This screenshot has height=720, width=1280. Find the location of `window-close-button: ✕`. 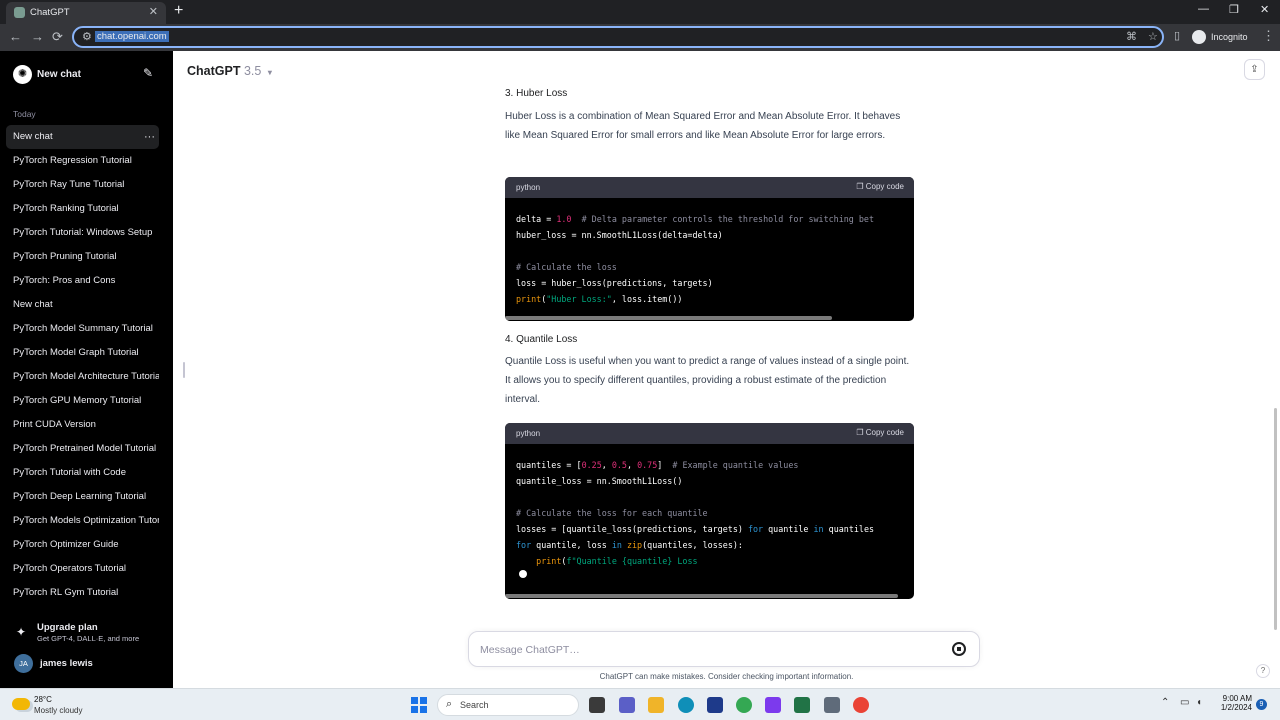

window-close-button: ✕ is located at coordinates (1264, 9).